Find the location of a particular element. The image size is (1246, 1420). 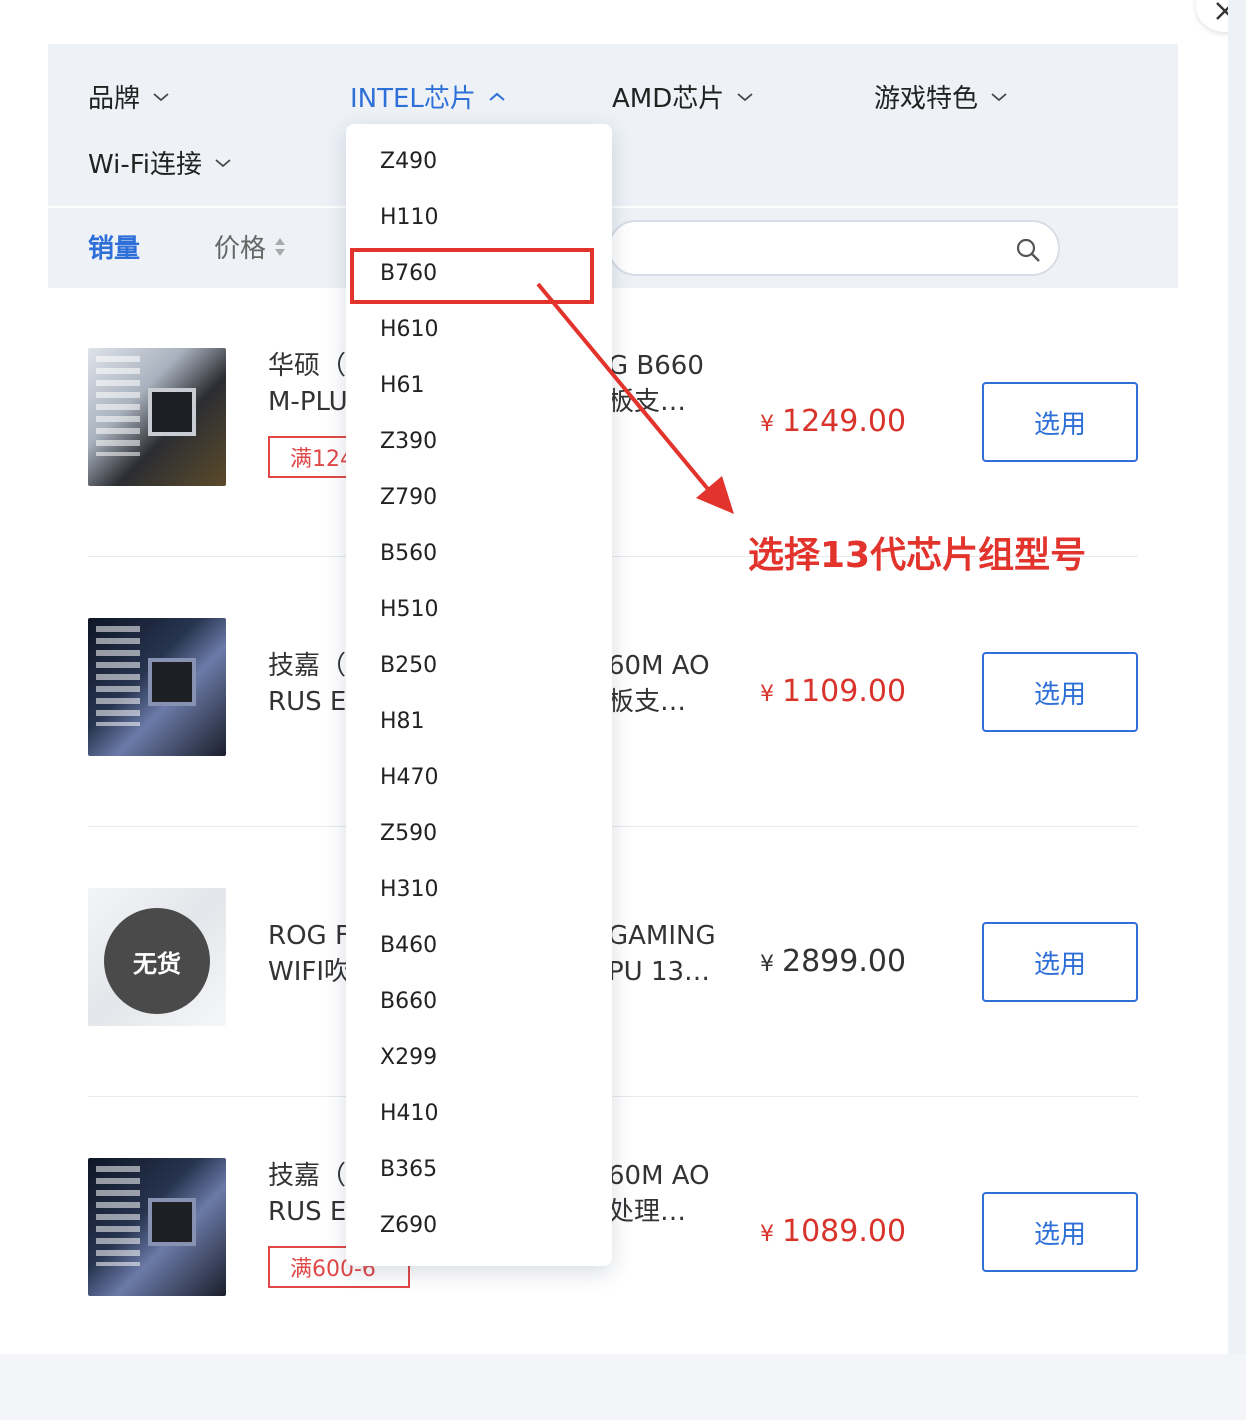

product-price: ¥2899.00 is located at coordinates (833, 961).